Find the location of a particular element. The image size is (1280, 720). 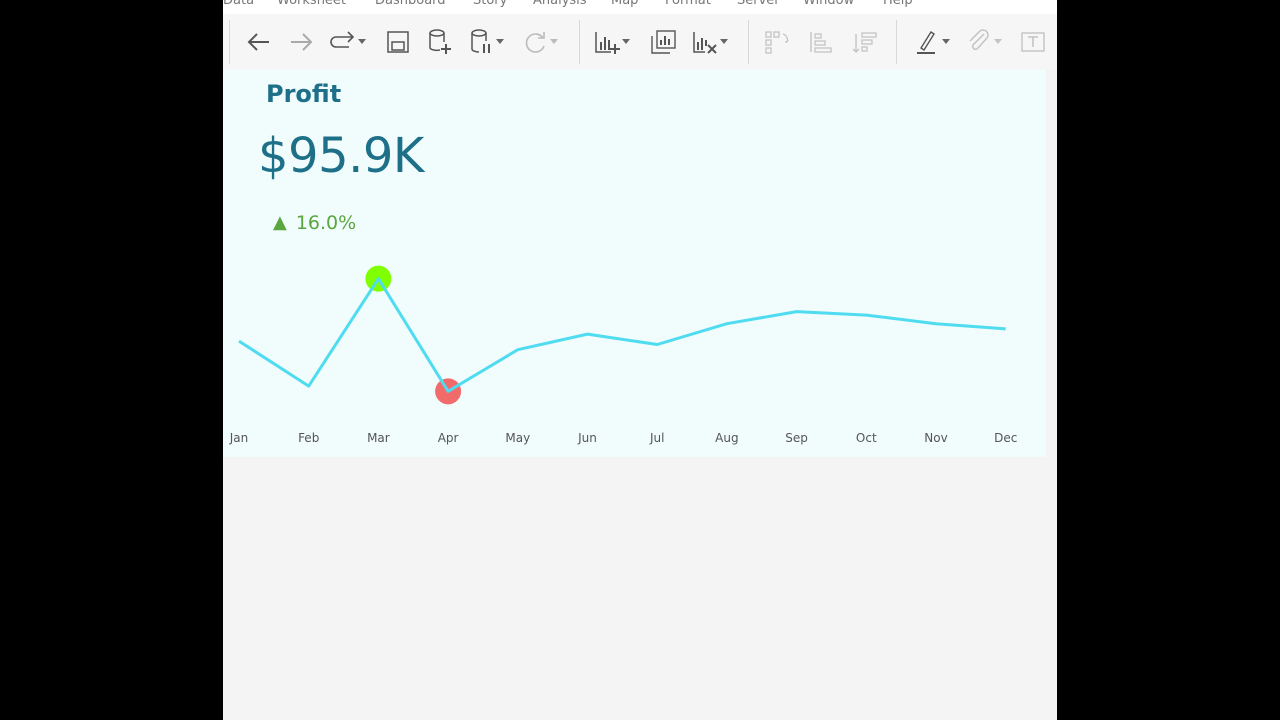

refresh-icon is located at coordinates (535, 42).